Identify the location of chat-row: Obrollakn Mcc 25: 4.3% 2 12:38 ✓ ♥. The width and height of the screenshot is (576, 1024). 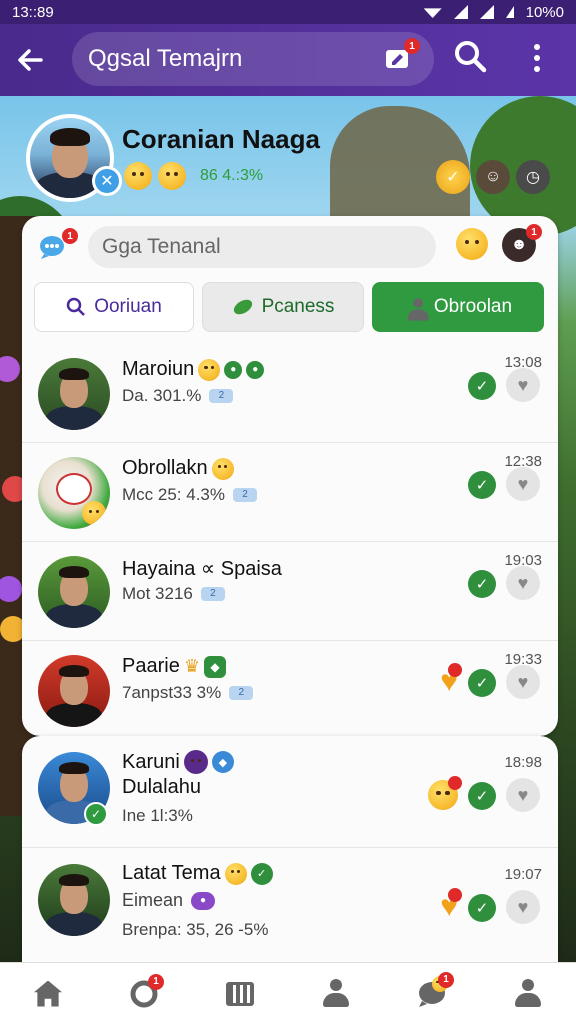
(290, 492).